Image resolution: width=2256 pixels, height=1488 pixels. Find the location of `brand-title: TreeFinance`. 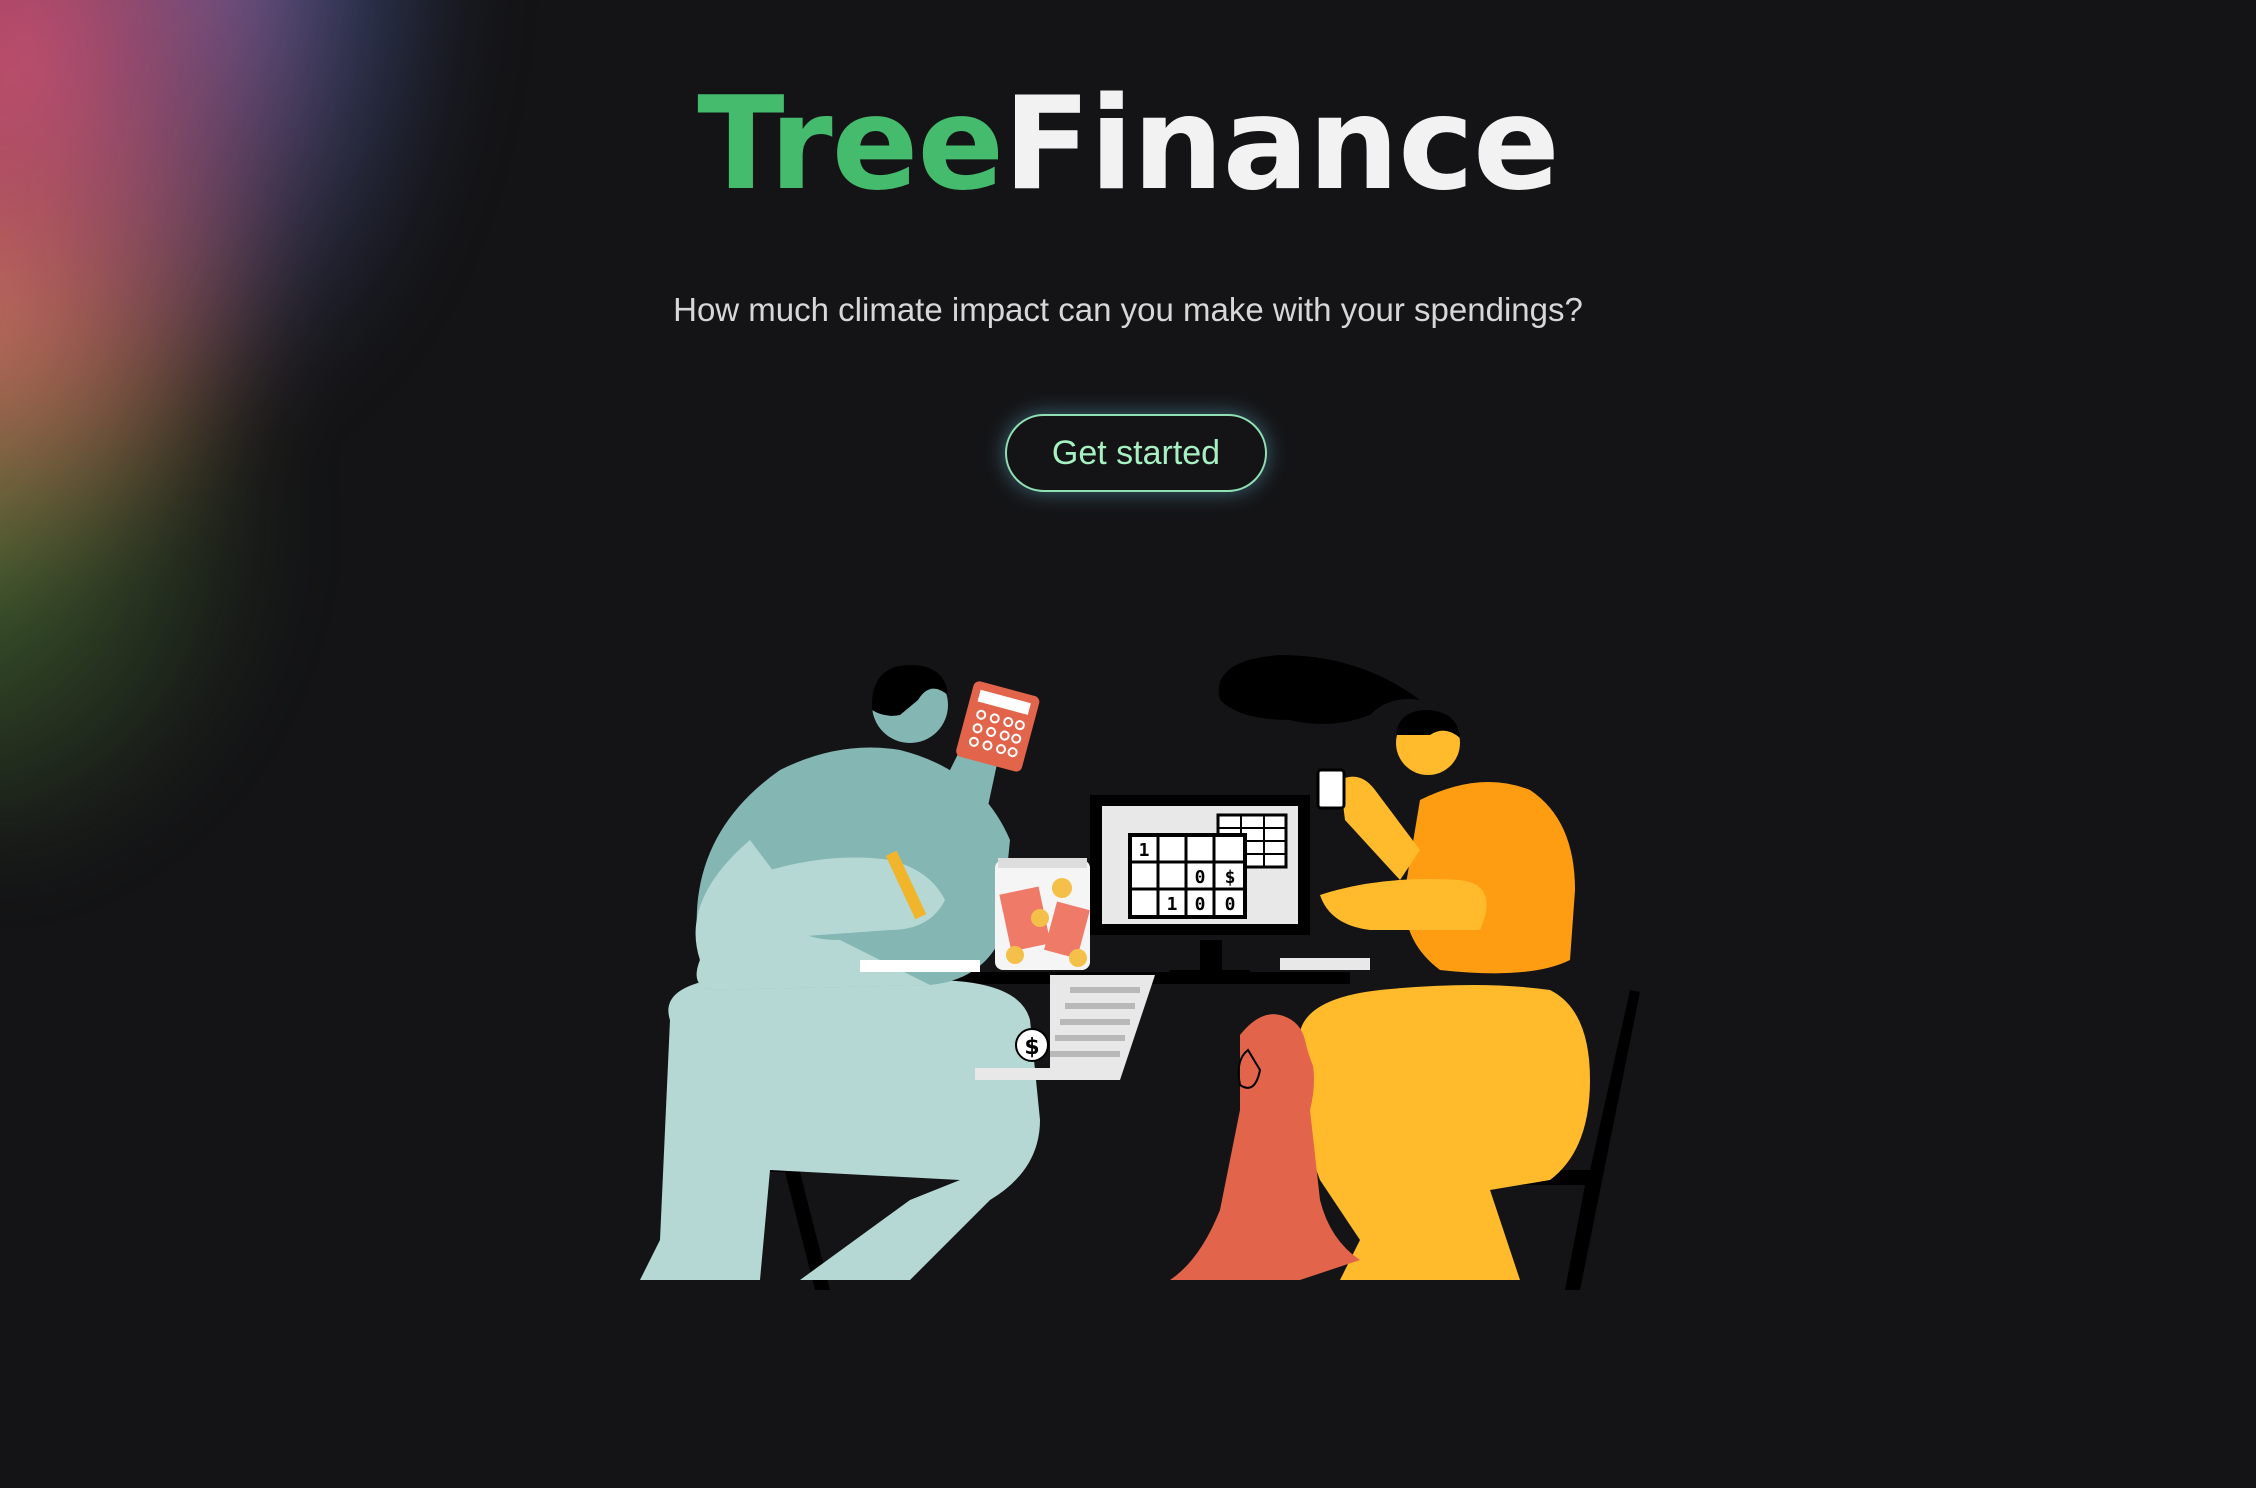

brand-title: TreeFinance is located at coordinates (1128, 145).